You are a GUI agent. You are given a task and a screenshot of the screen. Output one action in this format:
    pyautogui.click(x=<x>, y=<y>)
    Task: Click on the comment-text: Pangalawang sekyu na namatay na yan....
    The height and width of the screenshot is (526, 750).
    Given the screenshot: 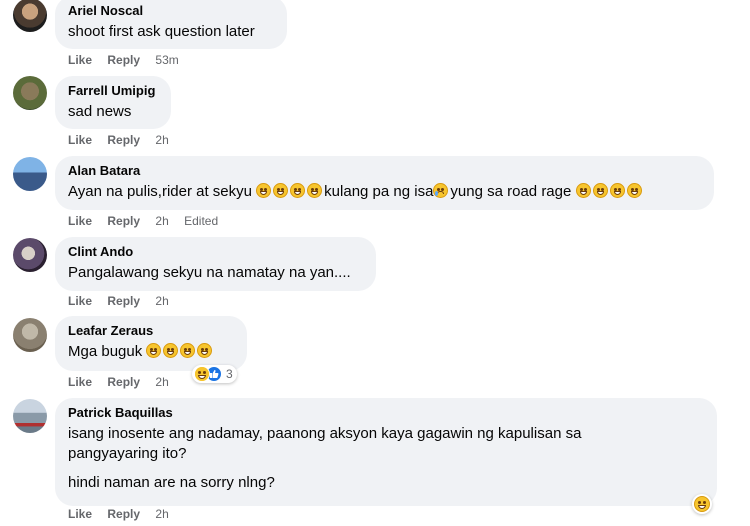 What is the action you would take?
    pyautogui.click(x=209, y=272)
    